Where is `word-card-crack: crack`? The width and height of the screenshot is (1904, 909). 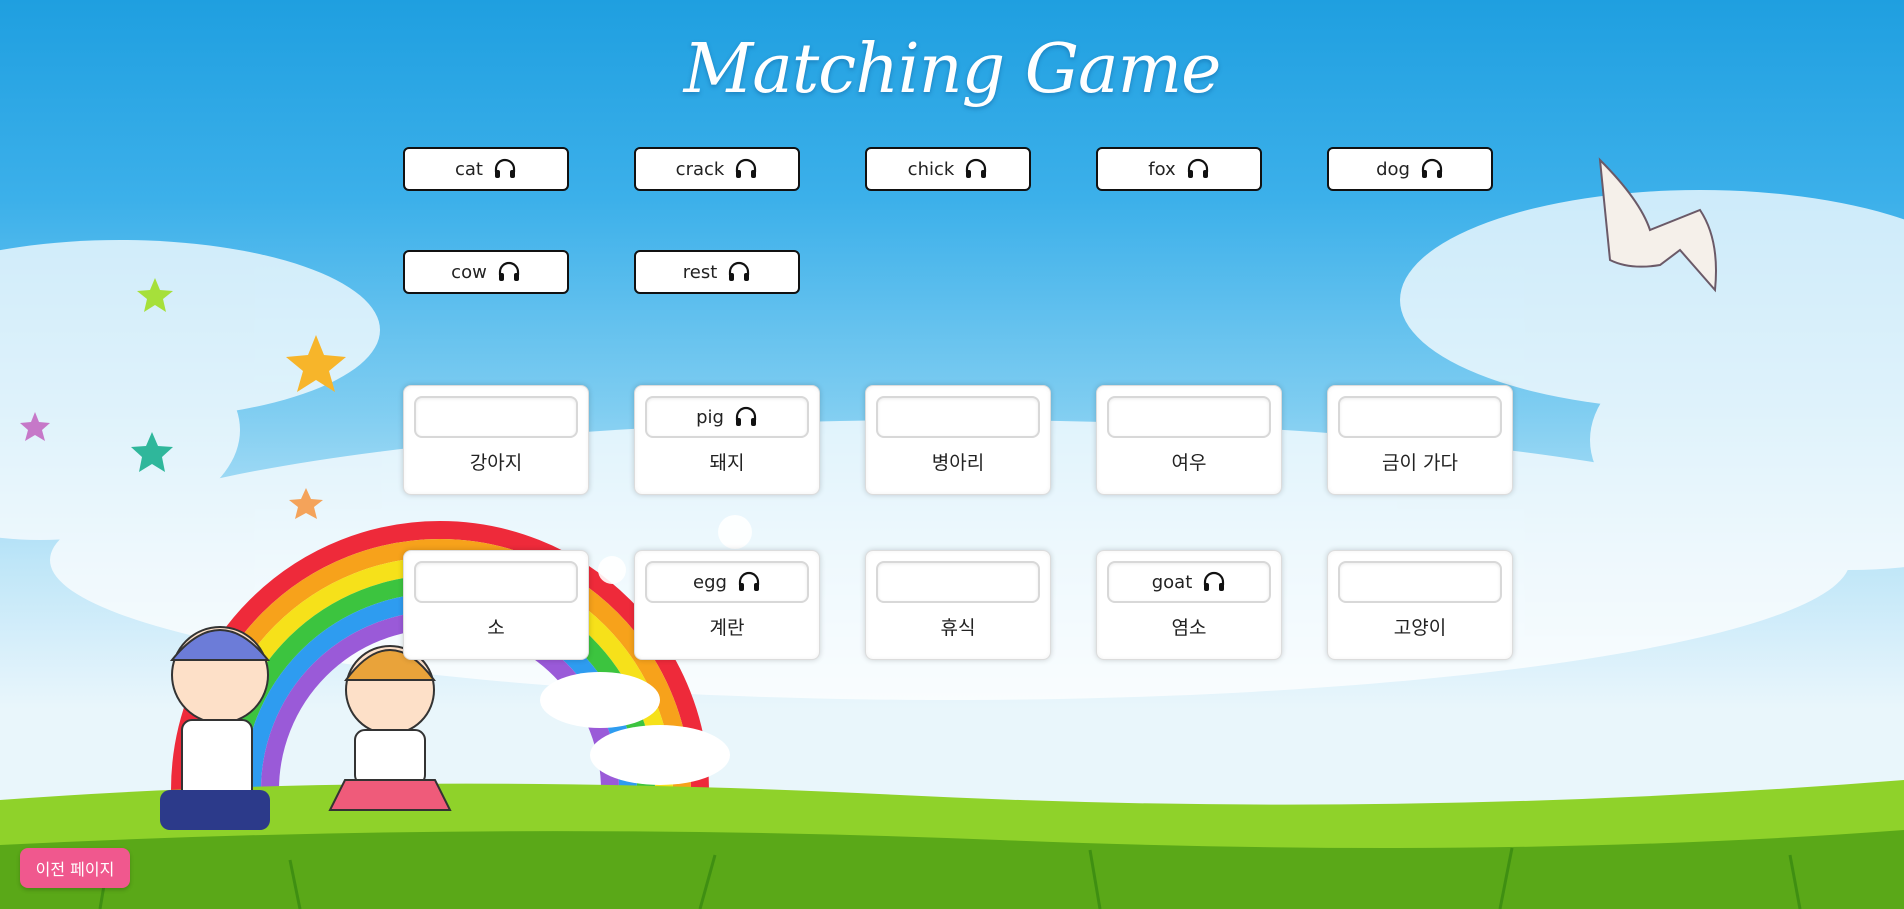
word-card-crack: crack is located at coordinates (717, 169).